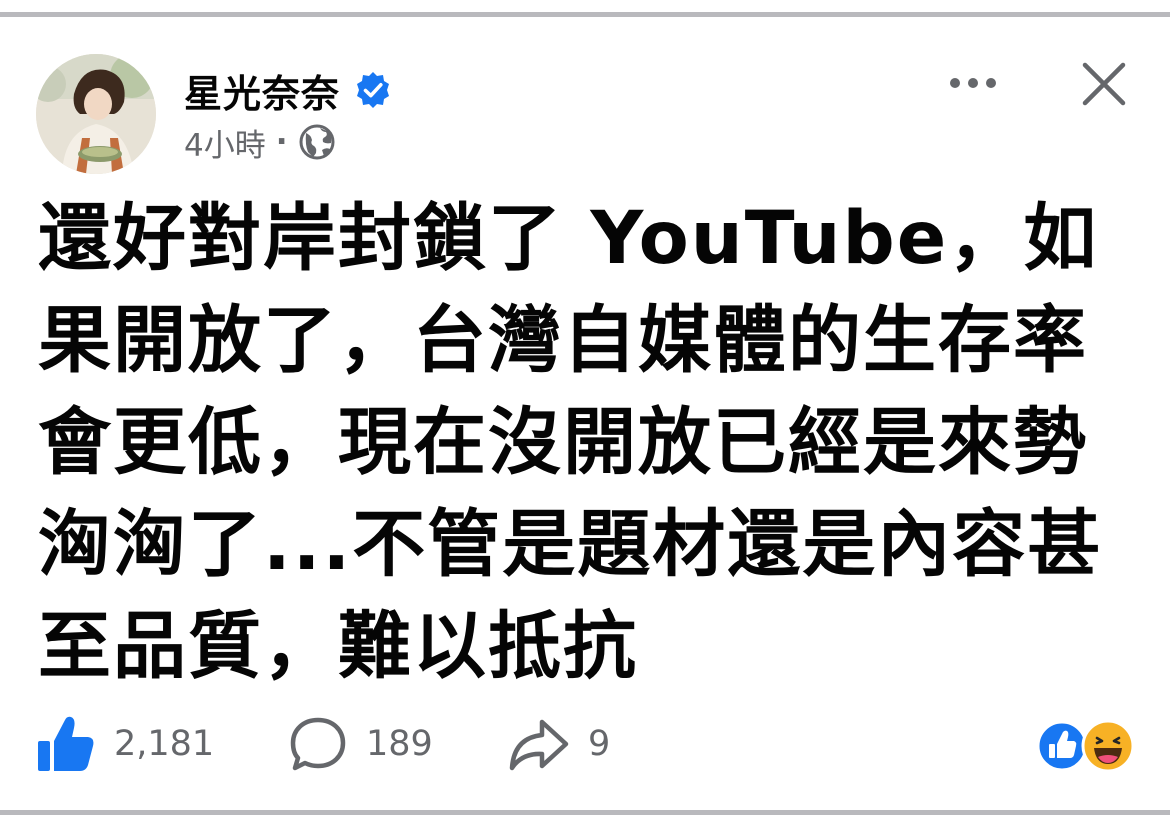 Image resolution: width=1170 pixels, height=831 pixels. I want to click on close-post-button, so click(1104, 84).